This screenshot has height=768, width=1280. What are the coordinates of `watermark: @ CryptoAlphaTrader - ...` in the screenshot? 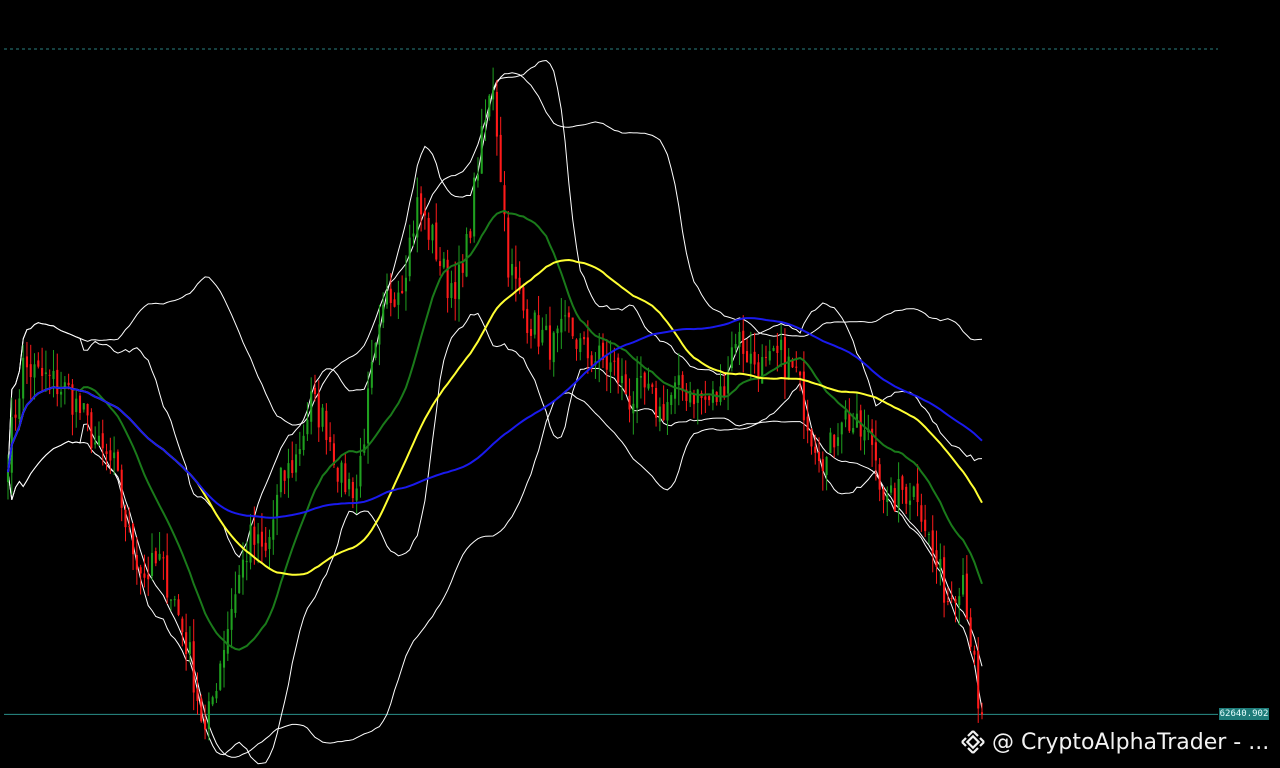 It's located at (1114, 742).